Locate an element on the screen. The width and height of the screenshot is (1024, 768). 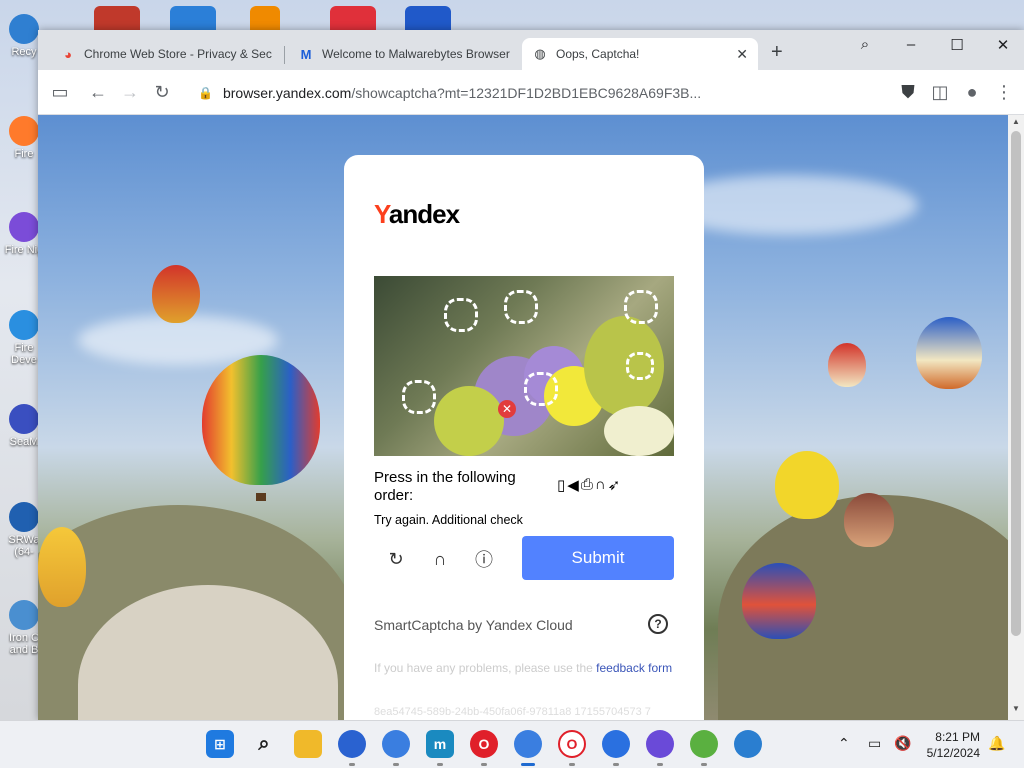
search-tabs-icon: ⌕ is located at coordinates (865, 44).